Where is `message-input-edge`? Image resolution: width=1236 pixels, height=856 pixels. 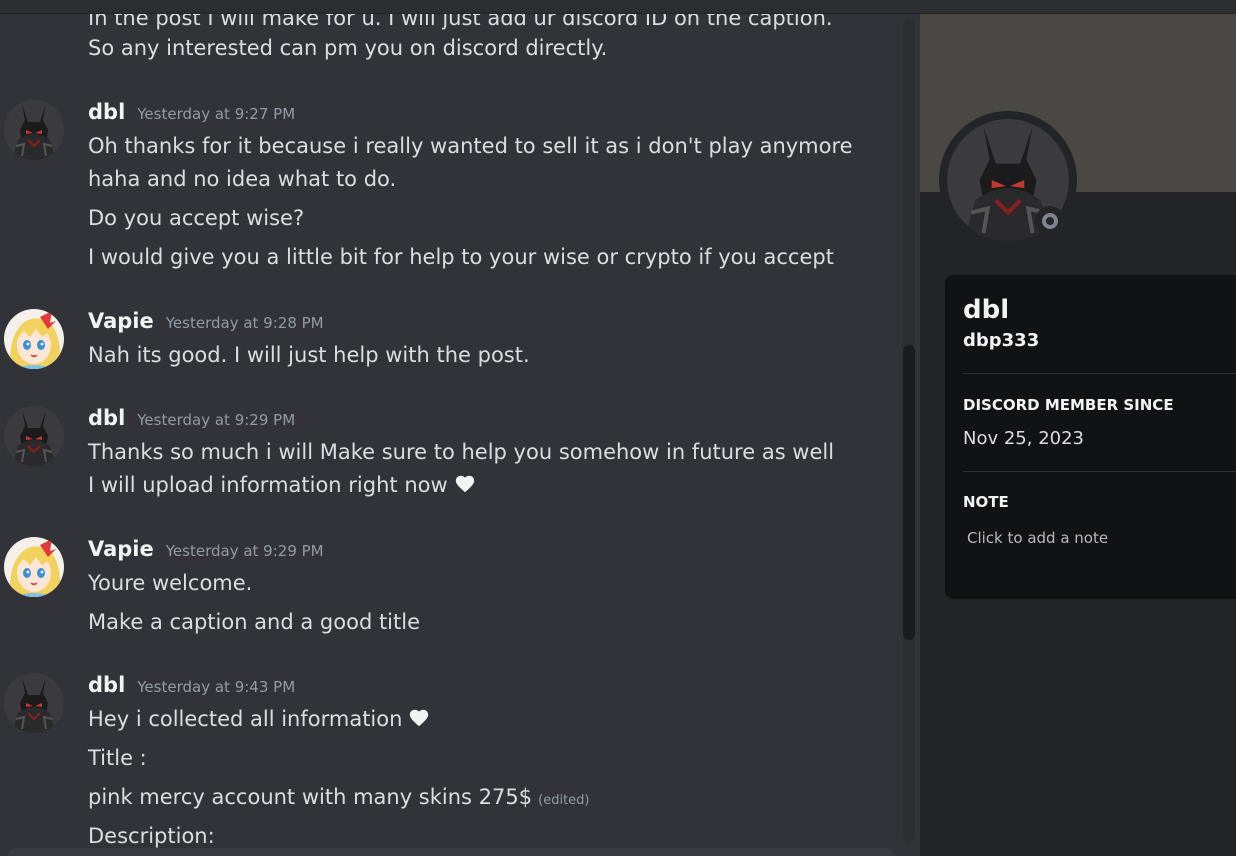
message-input-edge is located at coordinates (450, 852).